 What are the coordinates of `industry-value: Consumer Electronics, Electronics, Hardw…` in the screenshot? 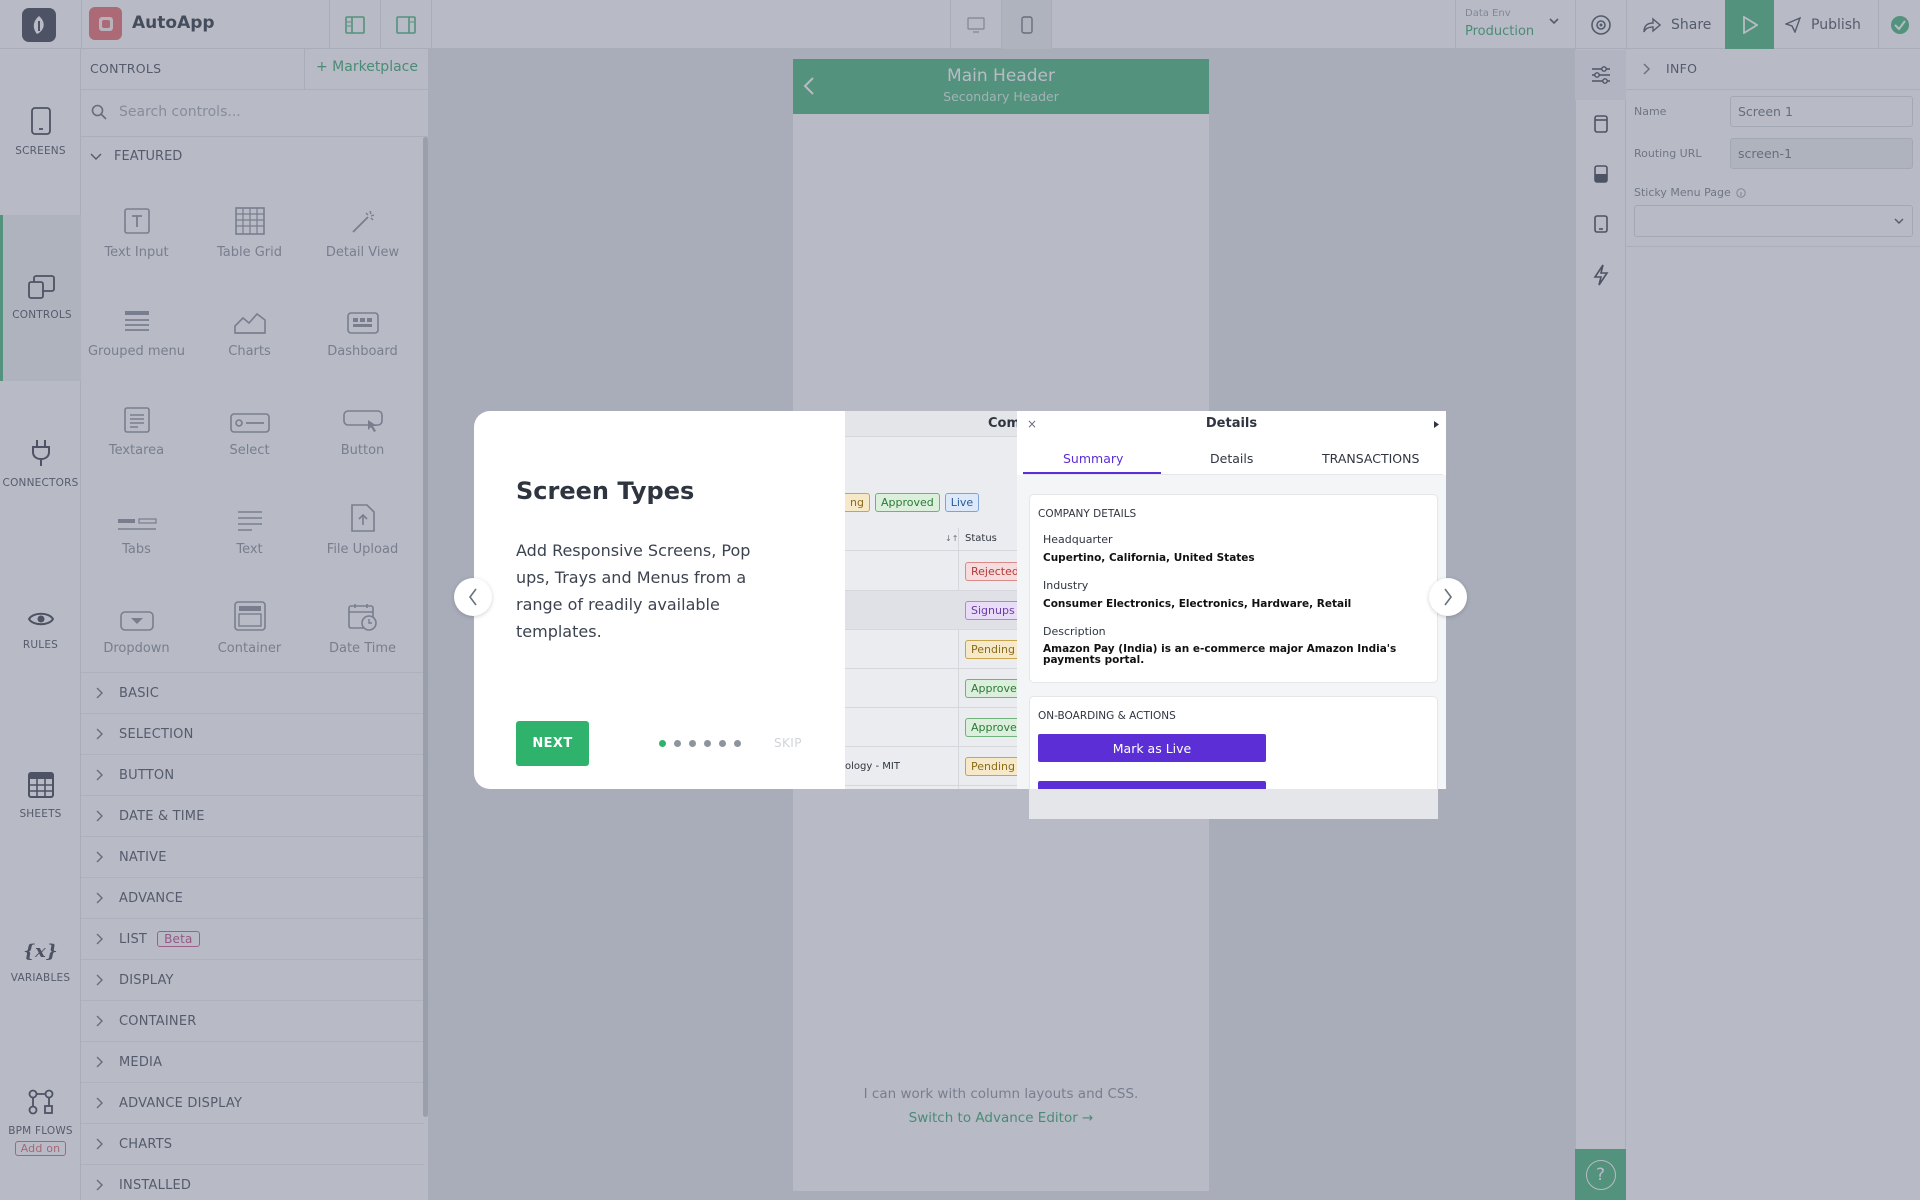 It's located at (1197, 604).